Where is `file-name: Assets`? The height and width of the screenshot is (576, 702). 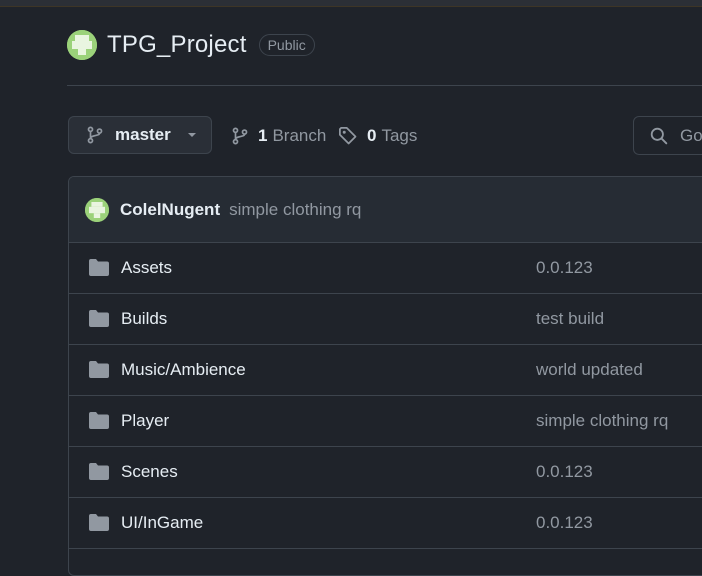 file-name: Assets is located at coordinates (146, 268).